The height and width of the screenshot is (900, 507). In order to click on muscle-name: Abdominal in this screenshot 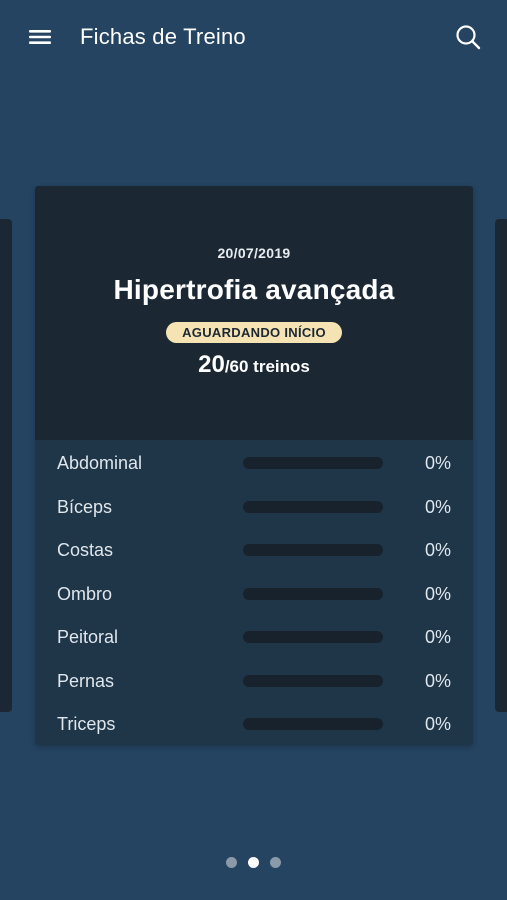, I will do `click(100, 463)`.